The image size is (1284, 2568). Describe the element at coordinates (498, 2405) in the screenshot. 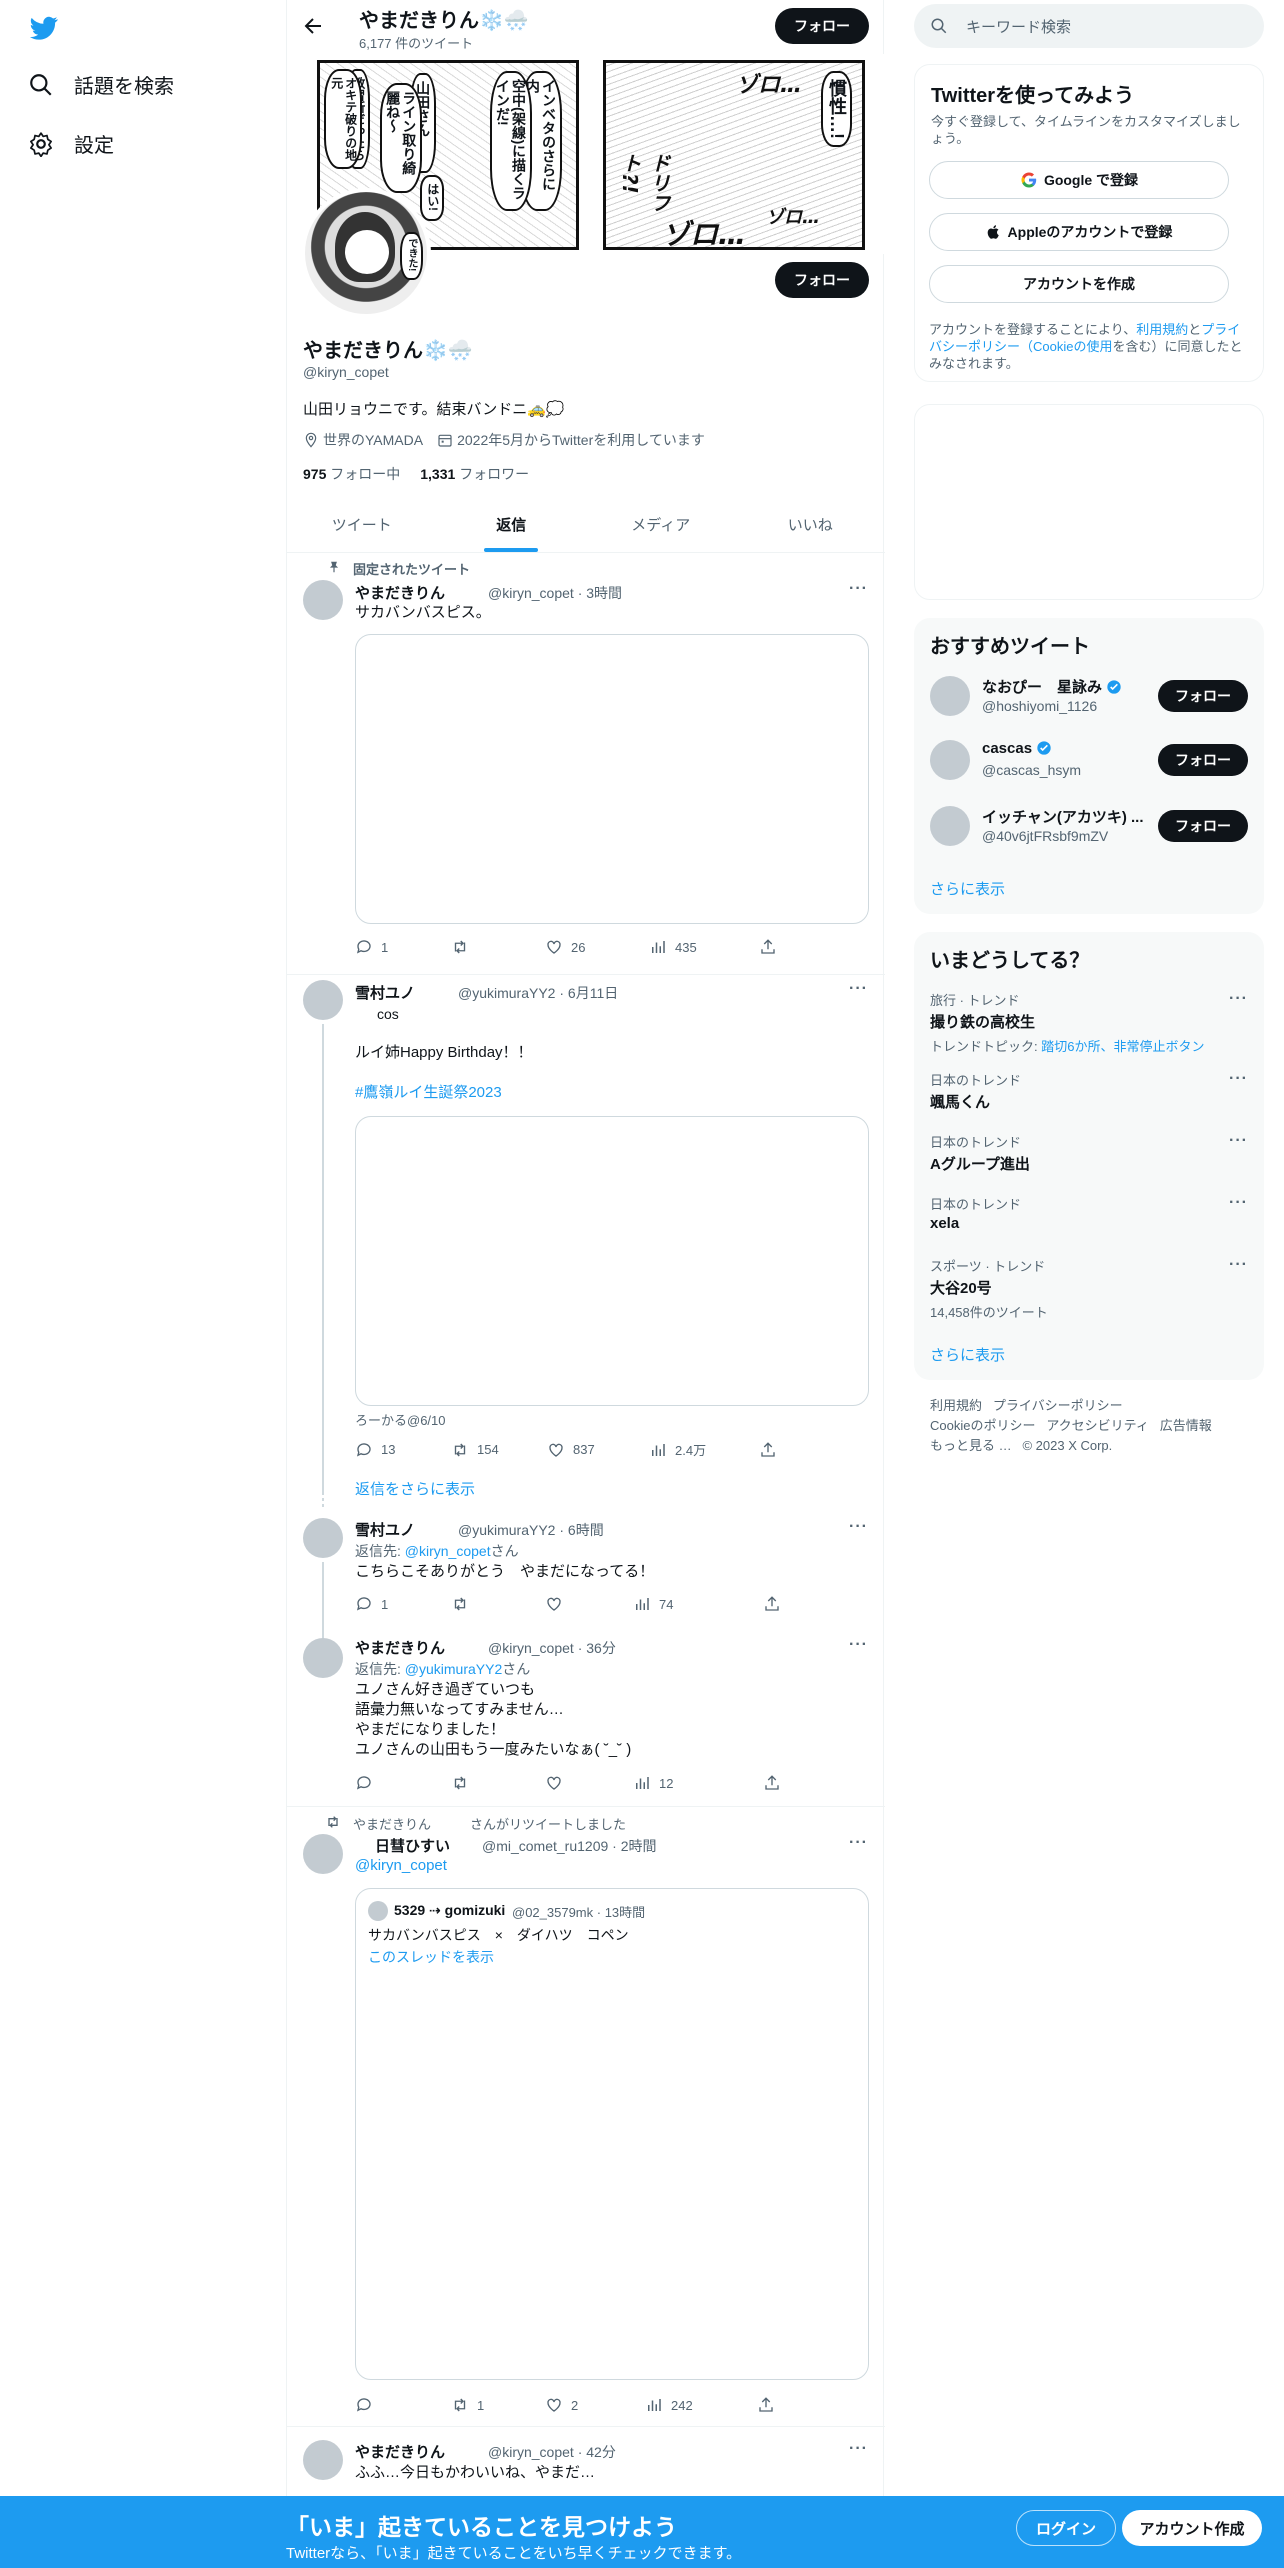

I see `retweet-button: 1` at that location.